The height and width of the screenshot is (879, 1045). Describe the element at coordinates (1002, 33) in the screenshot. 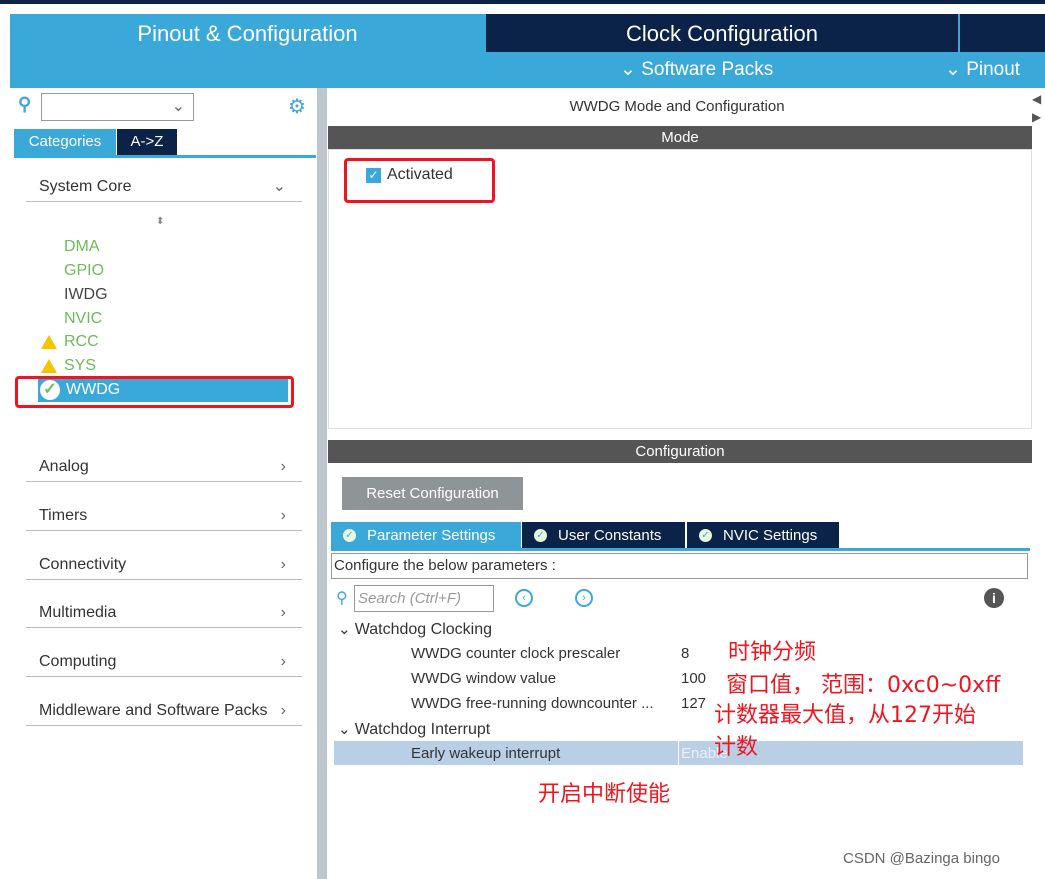

I see `tab-more` at that location.